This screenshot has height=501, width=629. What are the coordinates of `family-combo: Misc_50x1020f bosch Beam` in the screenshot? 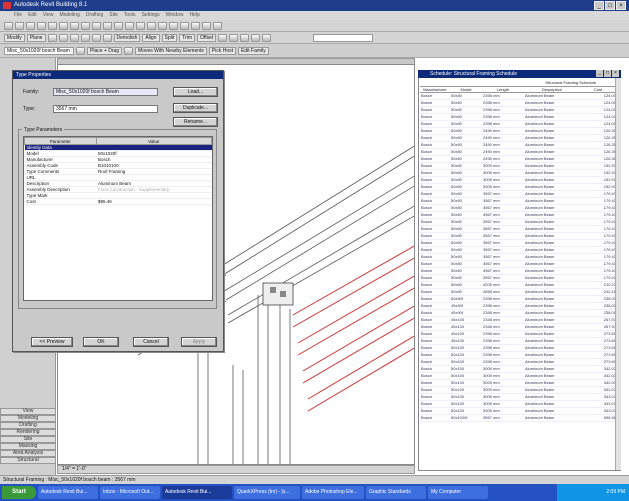 It's located at (105, 92).